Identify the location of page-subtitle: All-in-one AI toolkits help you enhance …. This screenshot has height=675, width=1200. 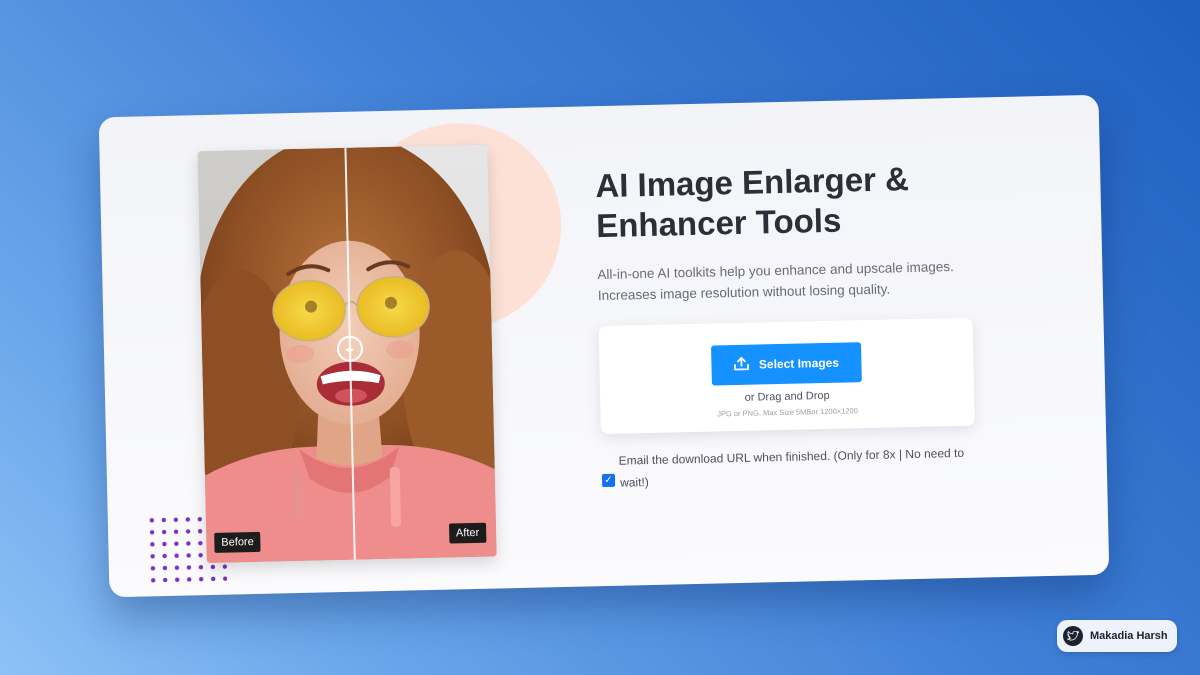
(807, 281).